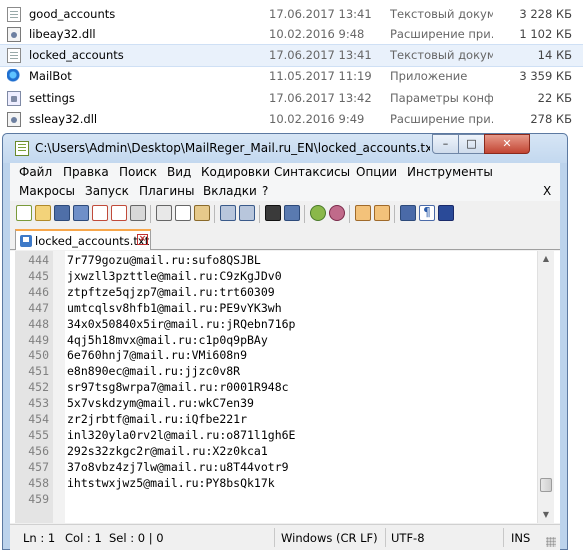 The height and width of the screenshot is (550, 583). What do you see at coordinates (546, 259) in the screenshot?
I see `scroll-up-arrow-icon: ▲` at bounding box center [546, 259].